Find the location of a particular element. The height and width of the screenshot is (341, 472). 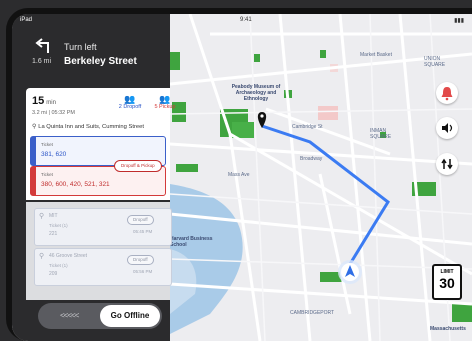

map-label-market: Market Basket is located at coordinates (376, 55).